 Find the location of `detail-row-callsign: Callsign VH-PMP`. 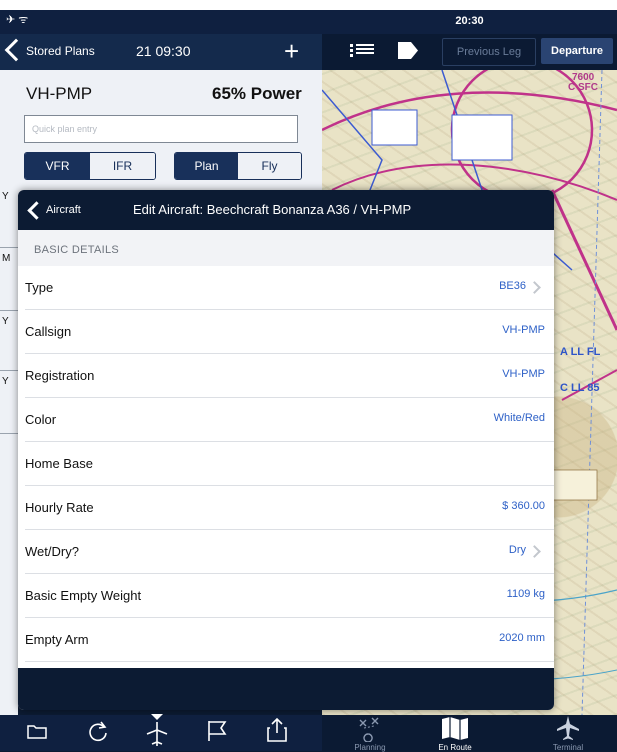

detail-row-callsign: Callsign VH-PMP is located at coordinates (289, 332).